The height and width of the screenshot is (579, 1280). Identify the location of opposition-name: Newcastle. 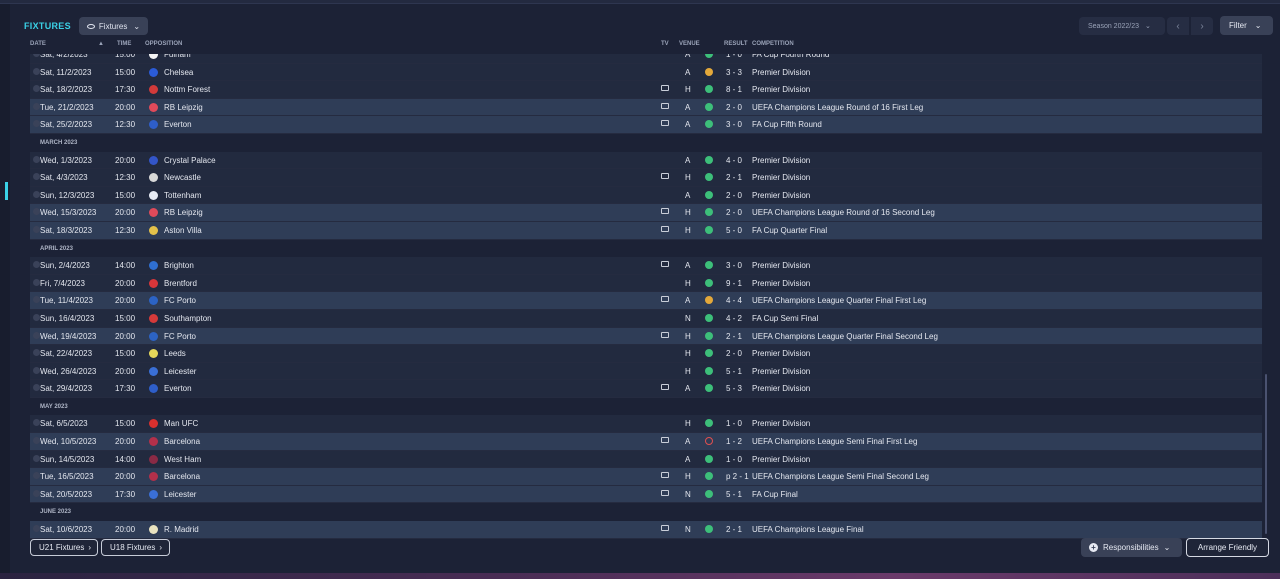
(182, 177).